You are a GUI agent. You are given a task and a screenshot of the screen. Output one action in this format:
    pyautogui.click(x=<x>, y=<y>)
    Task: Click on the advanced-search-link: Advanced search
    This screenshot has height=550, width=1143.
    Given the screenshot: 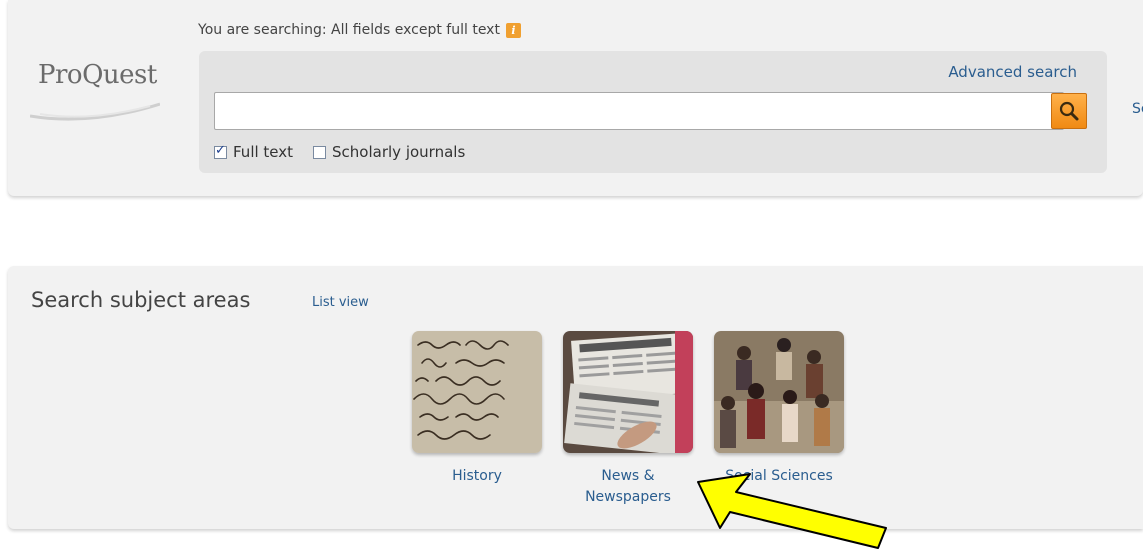 What is the action you would take?
    pyautogui.click(x=1012, y=72)
    